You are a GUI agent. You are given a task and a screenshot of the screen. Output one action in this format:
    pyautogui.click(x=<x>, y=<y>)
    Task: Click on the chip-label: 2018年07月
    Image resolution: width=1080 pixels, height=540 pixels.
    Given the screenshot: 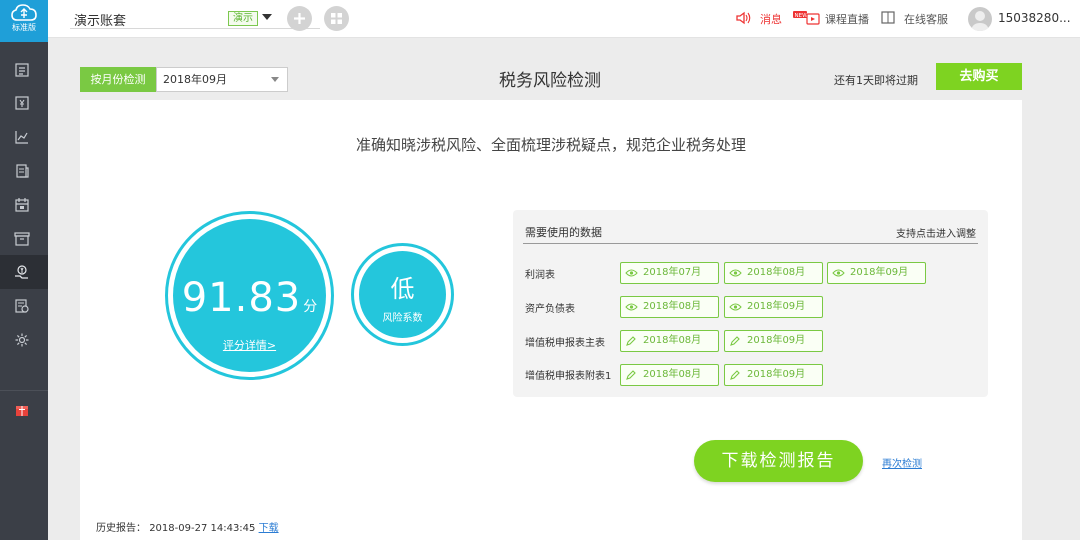 What is the action you would take?
    pyautogui.click(x=672, y=272)
    